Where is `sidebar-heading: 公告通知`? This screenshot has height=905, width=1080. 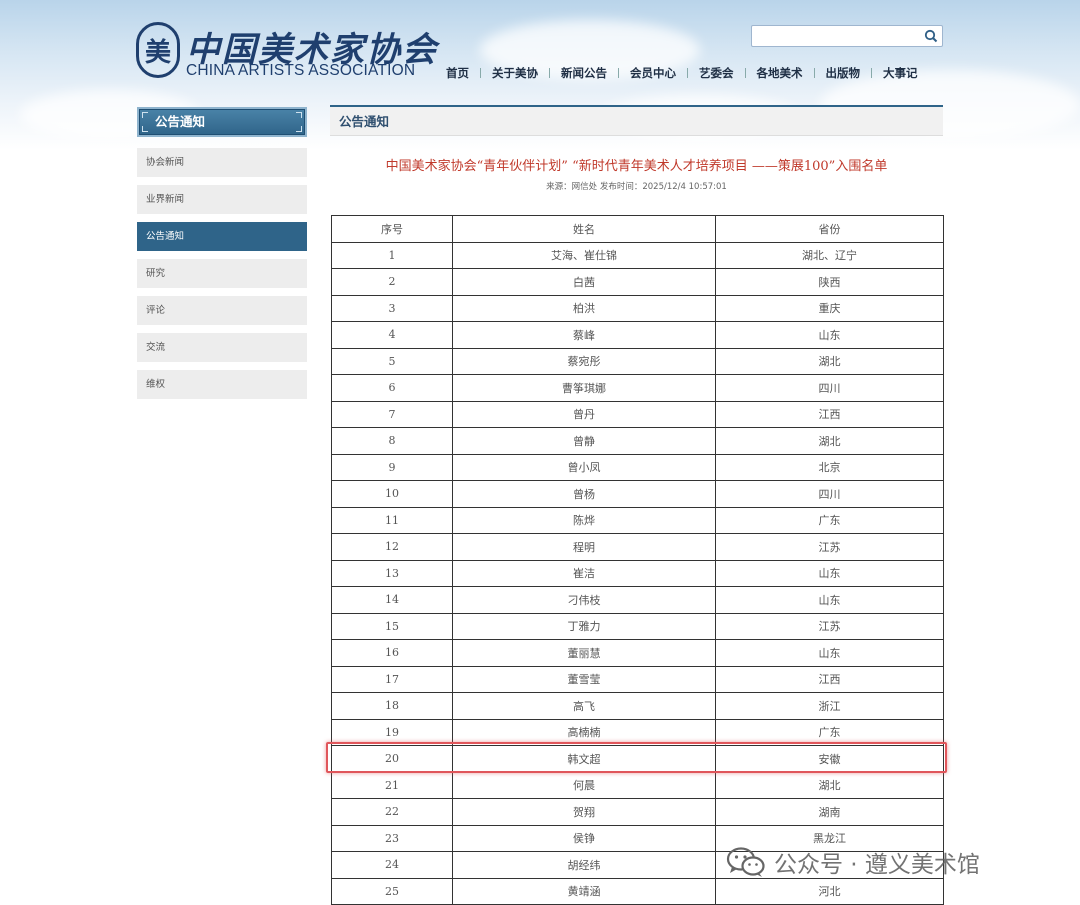
sidebar-heading: 公告通知 is located at coordinates (222, 122).